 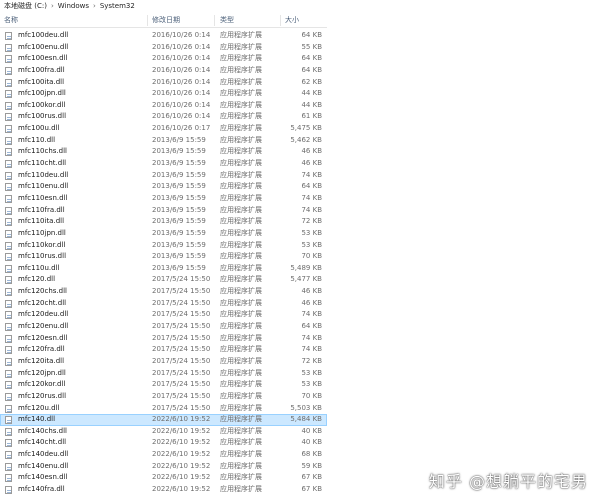 What do you see at coordinates (163, 409) in the screenshot?
I see `file-row: mfc120u.dll 2017/5/24 15:50 应用程序扩展 5,503 KB` at bounding box center [163, 409].